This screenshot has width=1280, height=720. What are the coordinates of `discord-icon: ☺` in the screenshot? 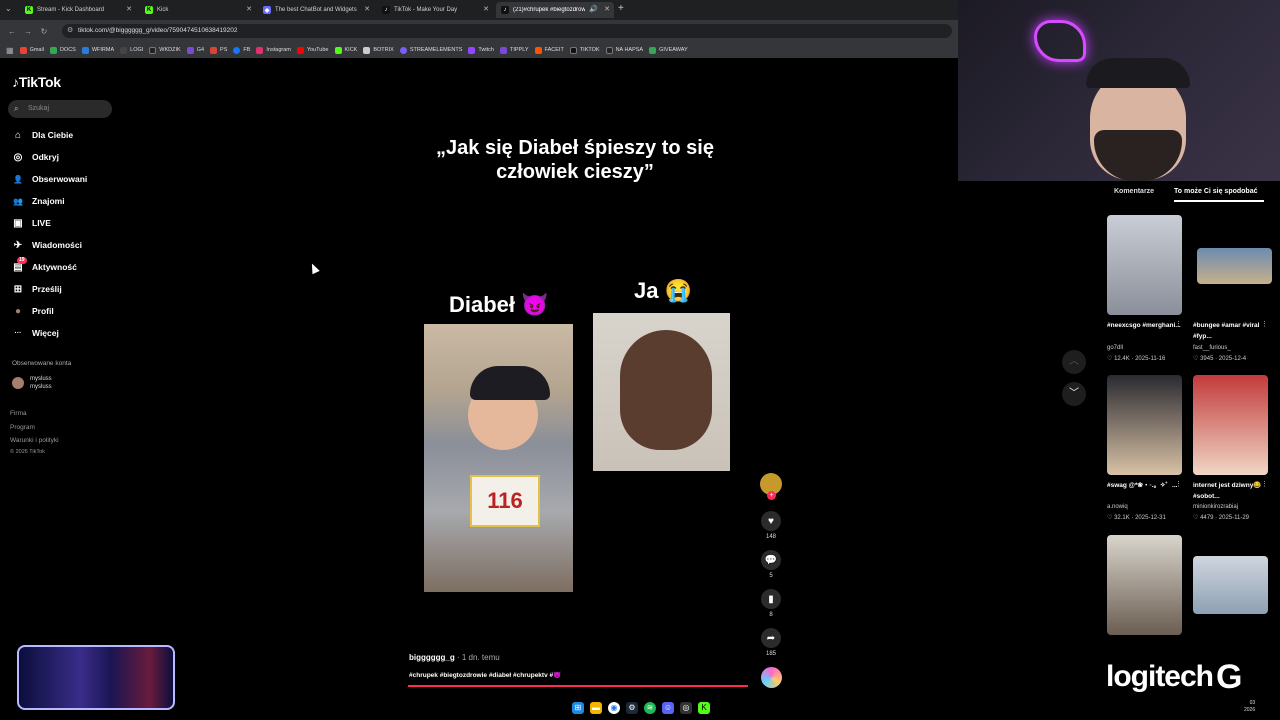 It's located at (668, 708).